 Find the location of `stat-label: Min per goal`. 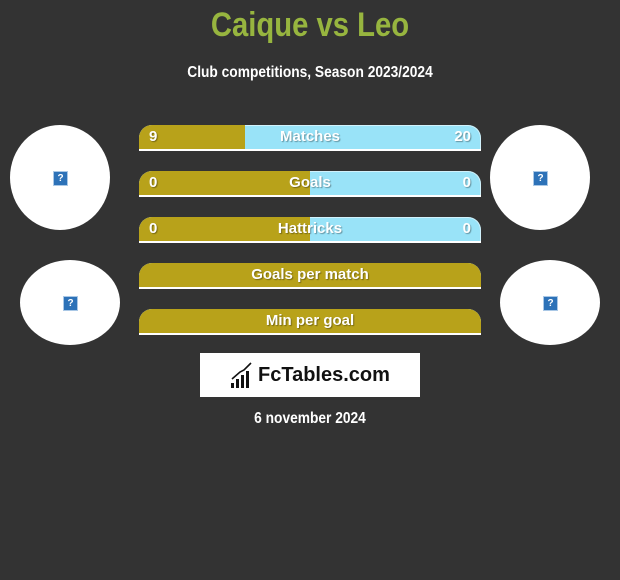

stat-label: Min per goal is located at coordinates (310, 320).